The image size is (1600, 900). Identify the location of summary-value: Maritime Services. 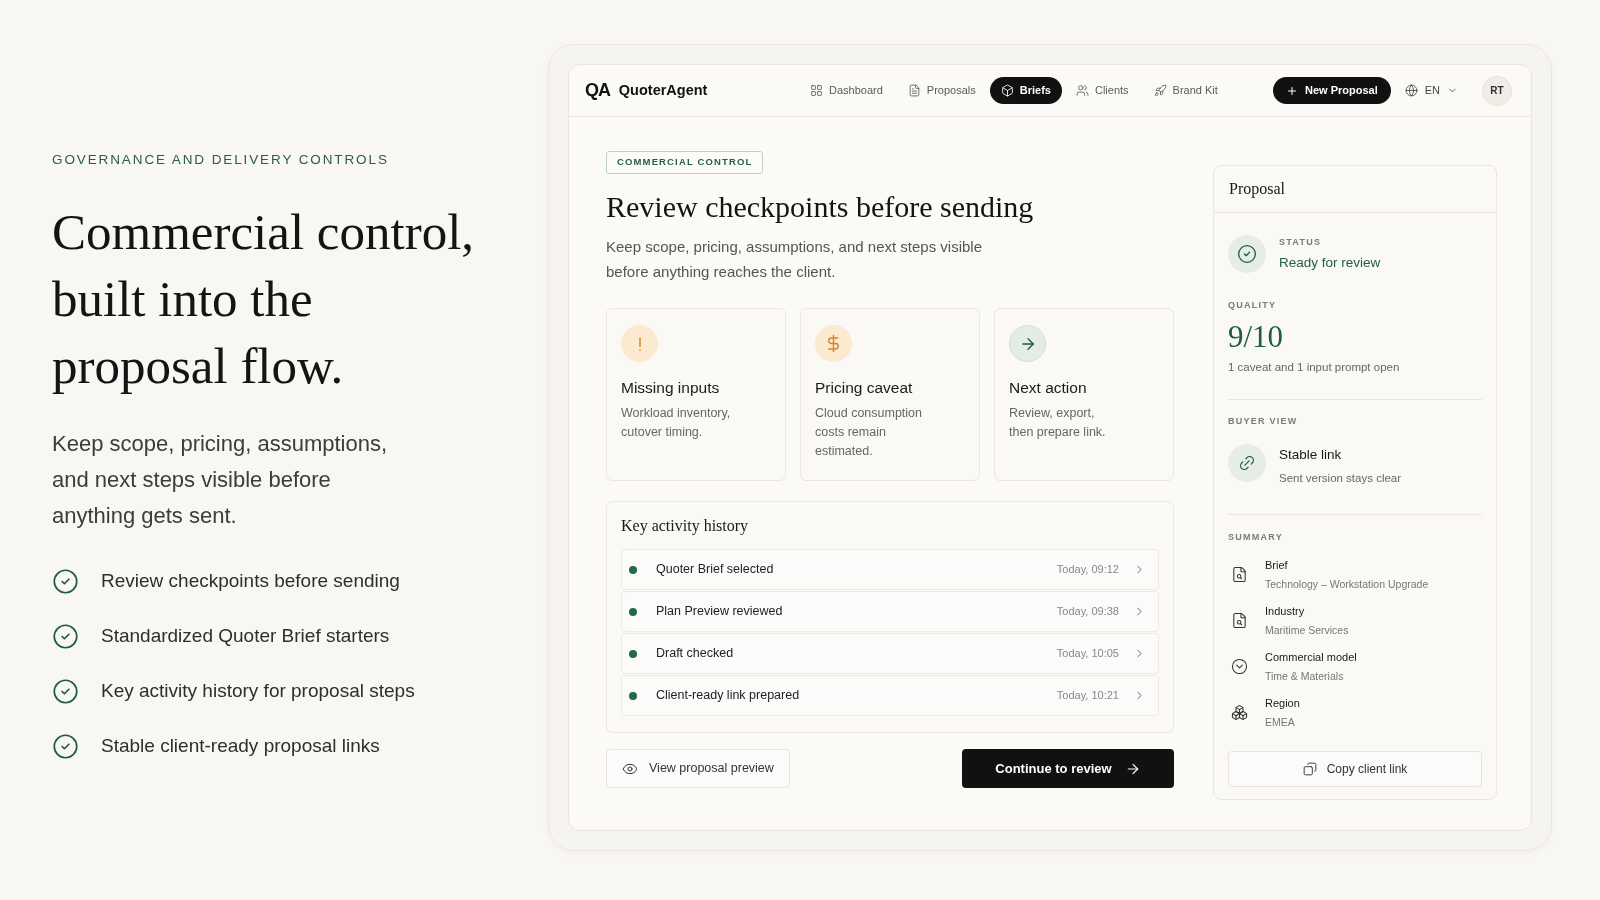
(1307, 630).